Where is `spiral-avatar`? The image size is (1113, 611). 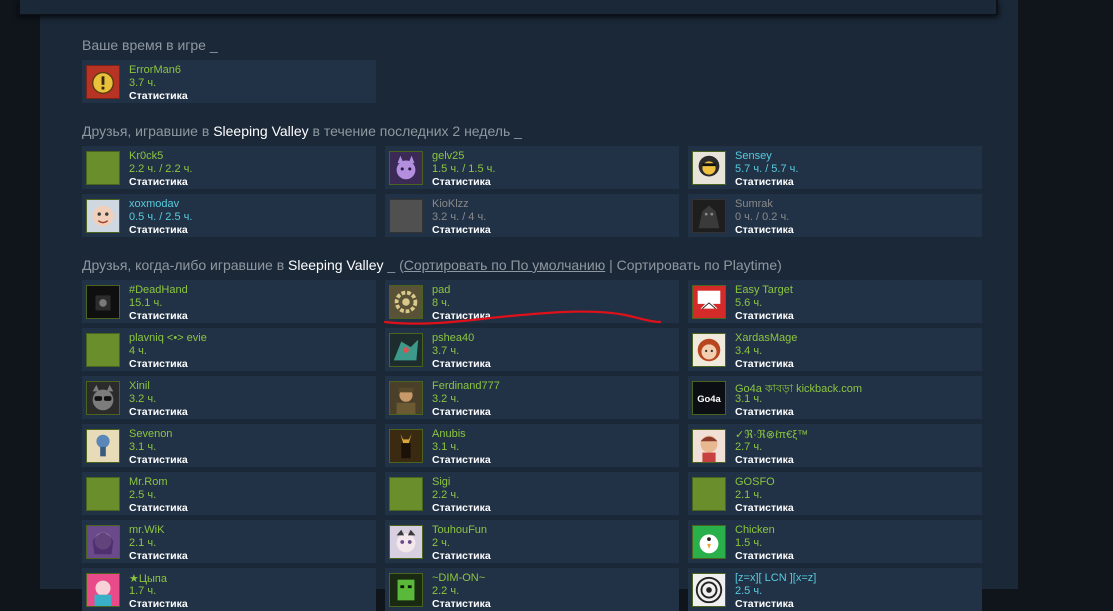
spiral-avatar is located at coordinates (709, 590).